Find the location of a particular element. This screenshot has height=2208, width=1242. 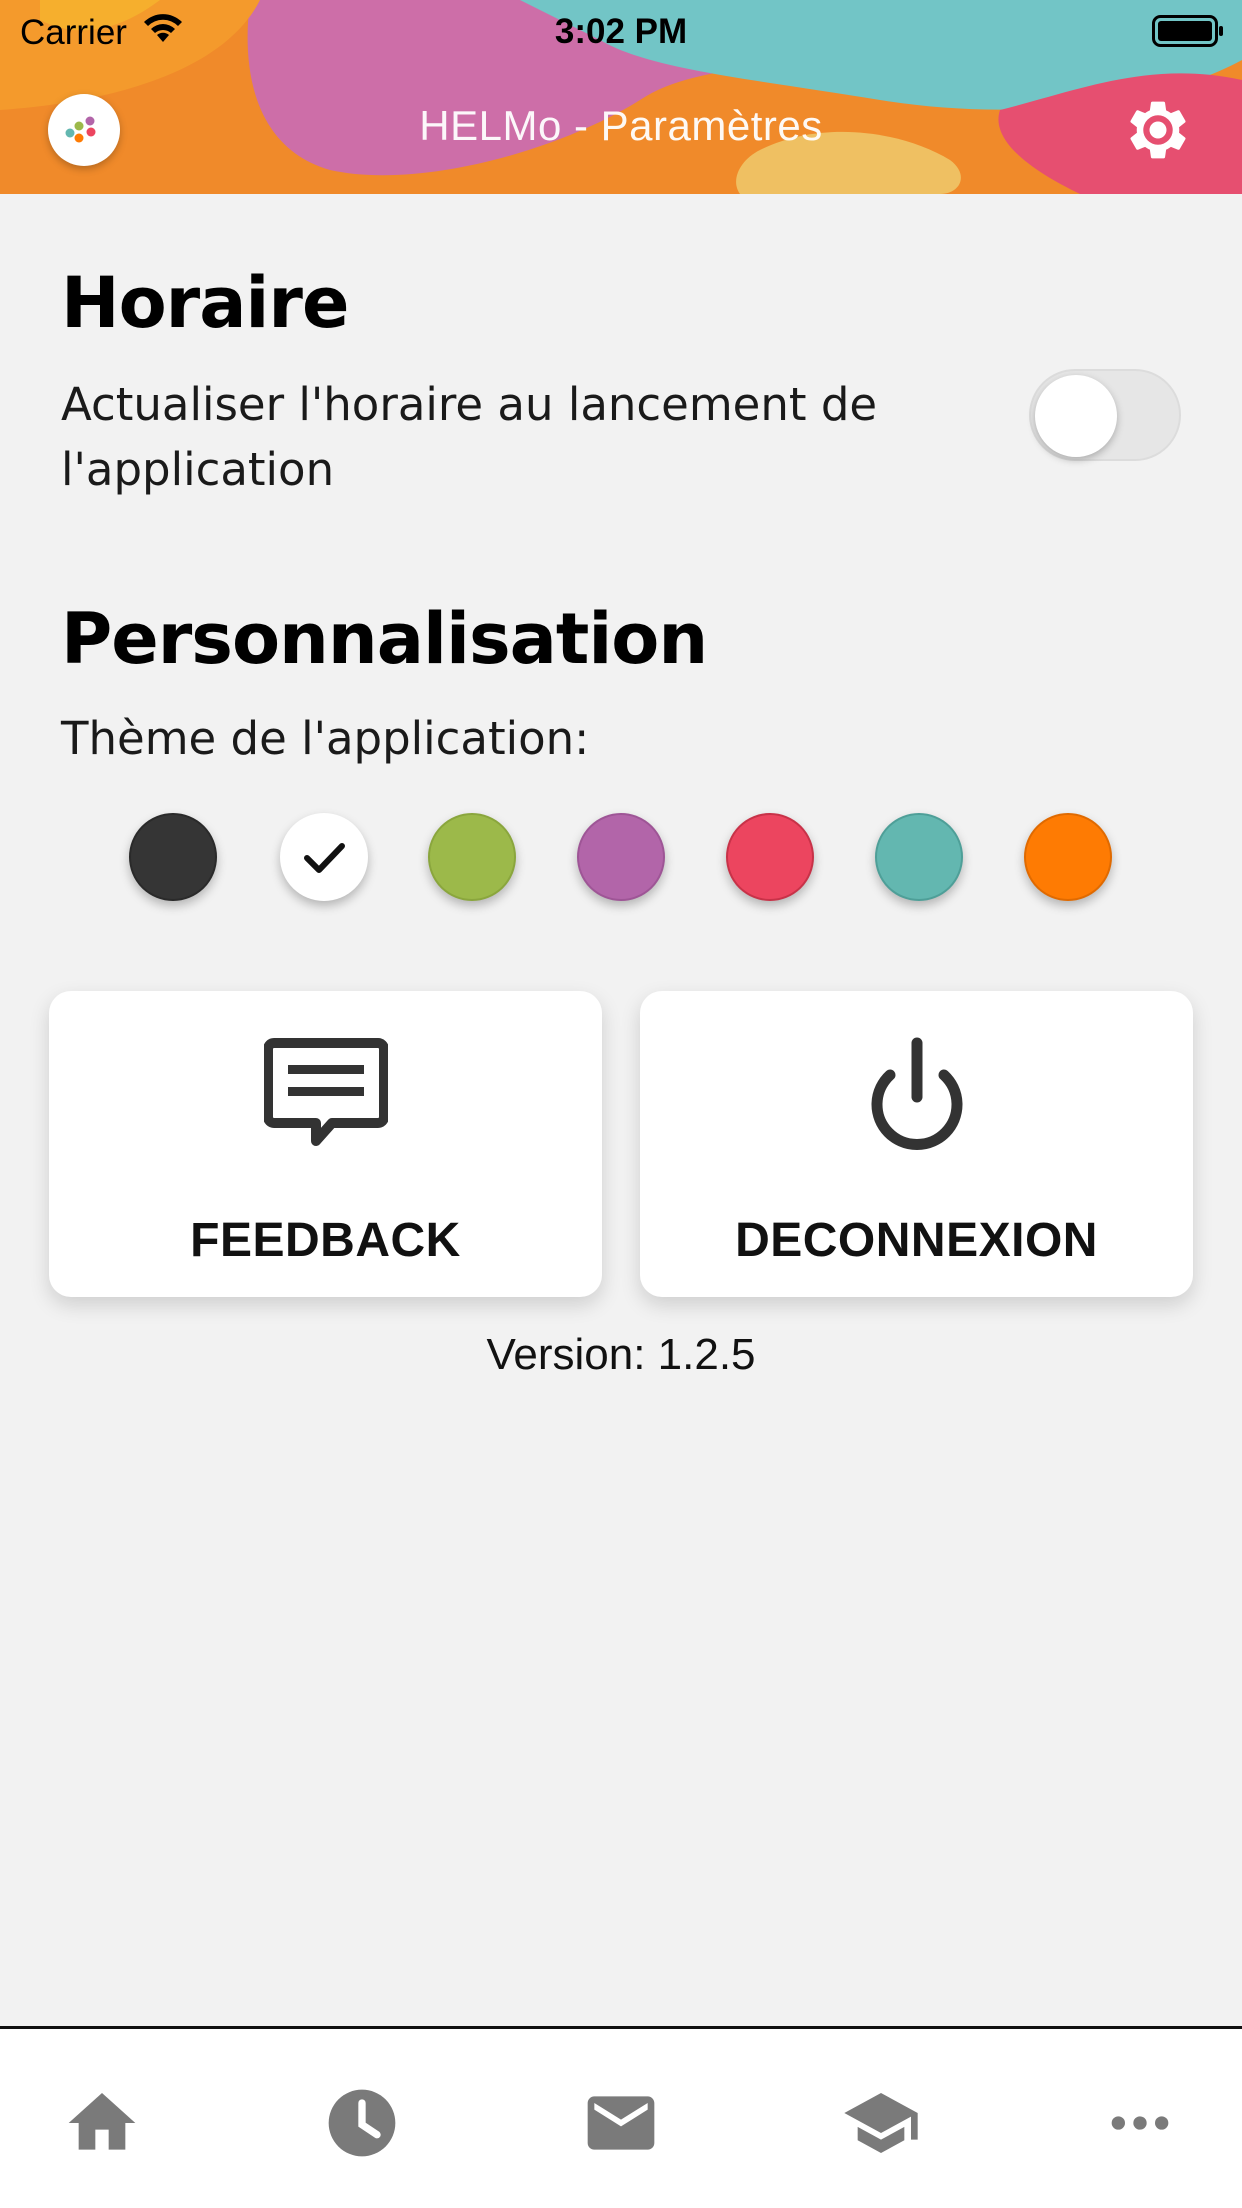

theme-label: Thème de l'application: is located at coordinates (325, 738).